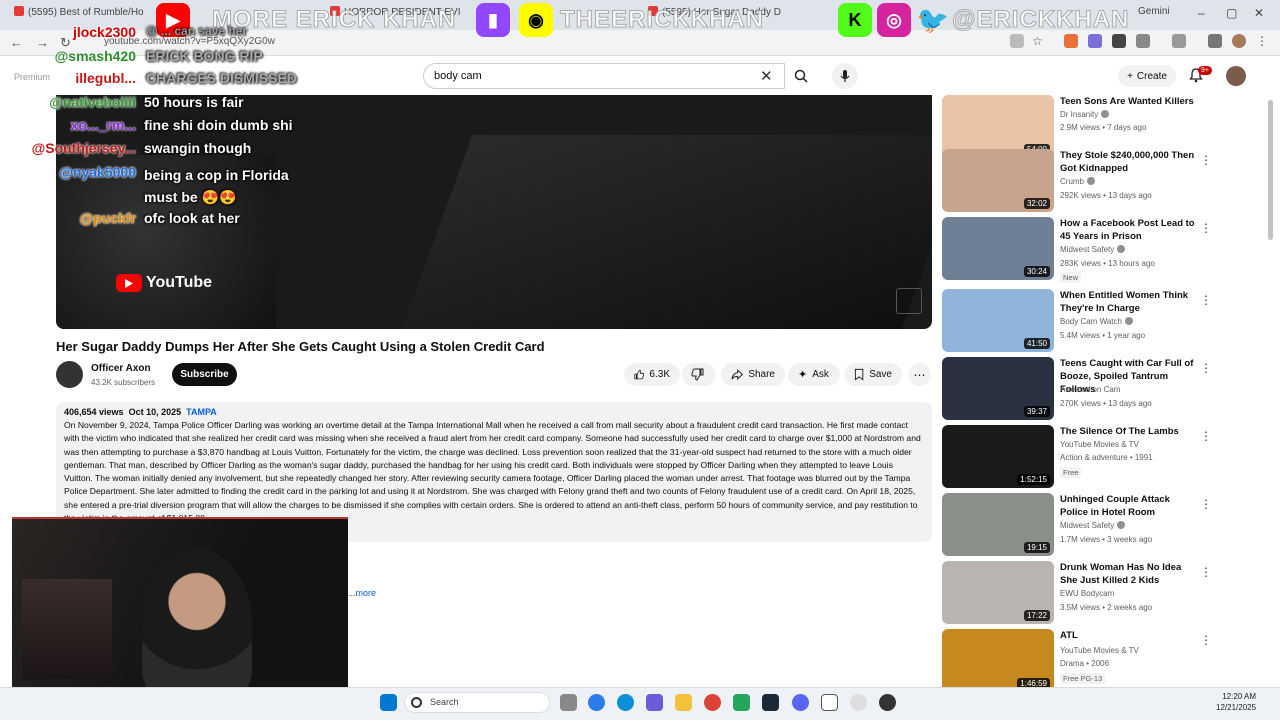 The height and width of the screenshot is (720, 1280). I want to click on recommended-channel: Dr Insanity, so click(1085, 114).